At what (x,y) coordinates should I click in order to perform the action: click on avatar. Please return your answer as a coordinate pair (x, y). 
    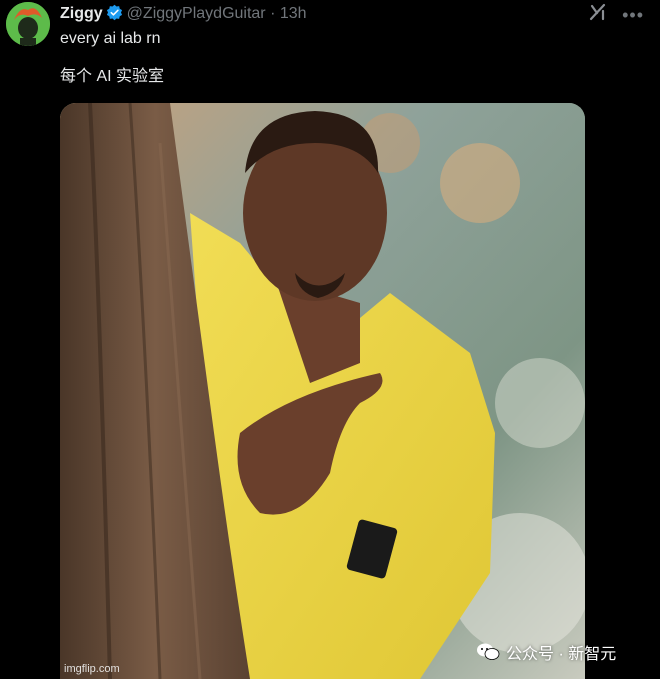
    Looking at the image, I should click on (28, 24).